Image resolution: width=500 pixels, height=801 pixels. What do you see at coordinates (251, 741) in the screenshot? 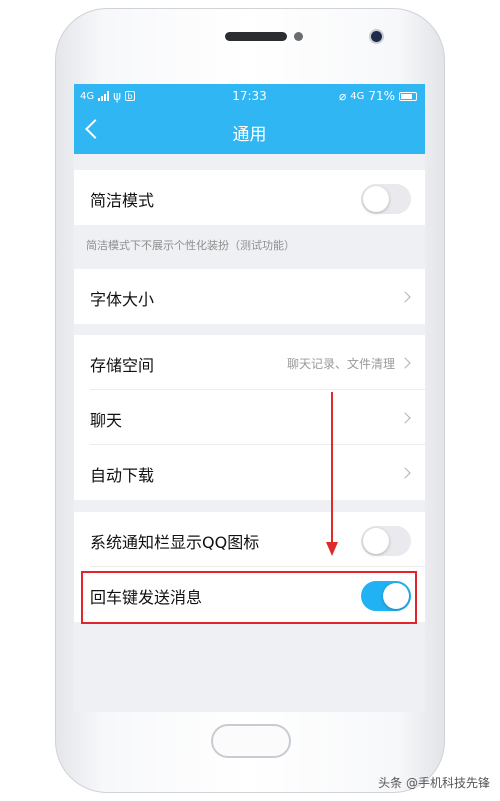
I see `home-button` at bounding box center [251, 741].